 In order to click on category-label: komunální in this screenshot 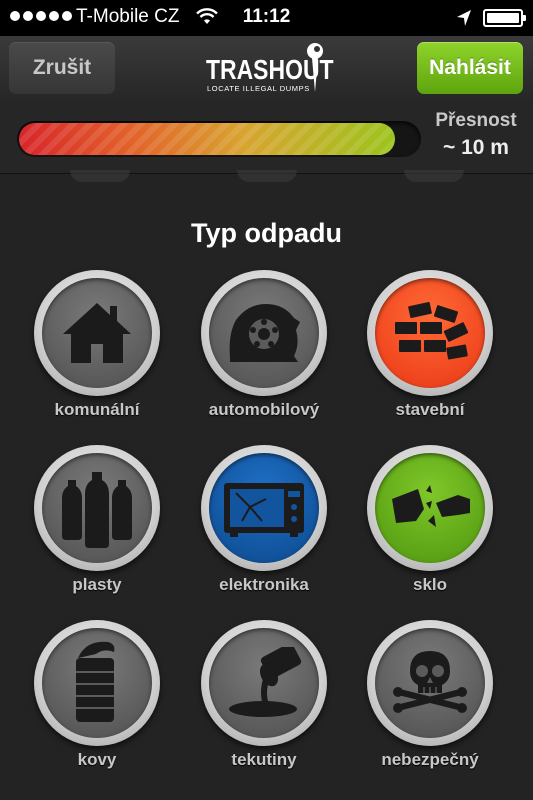, I will do `click(97, 409)`.